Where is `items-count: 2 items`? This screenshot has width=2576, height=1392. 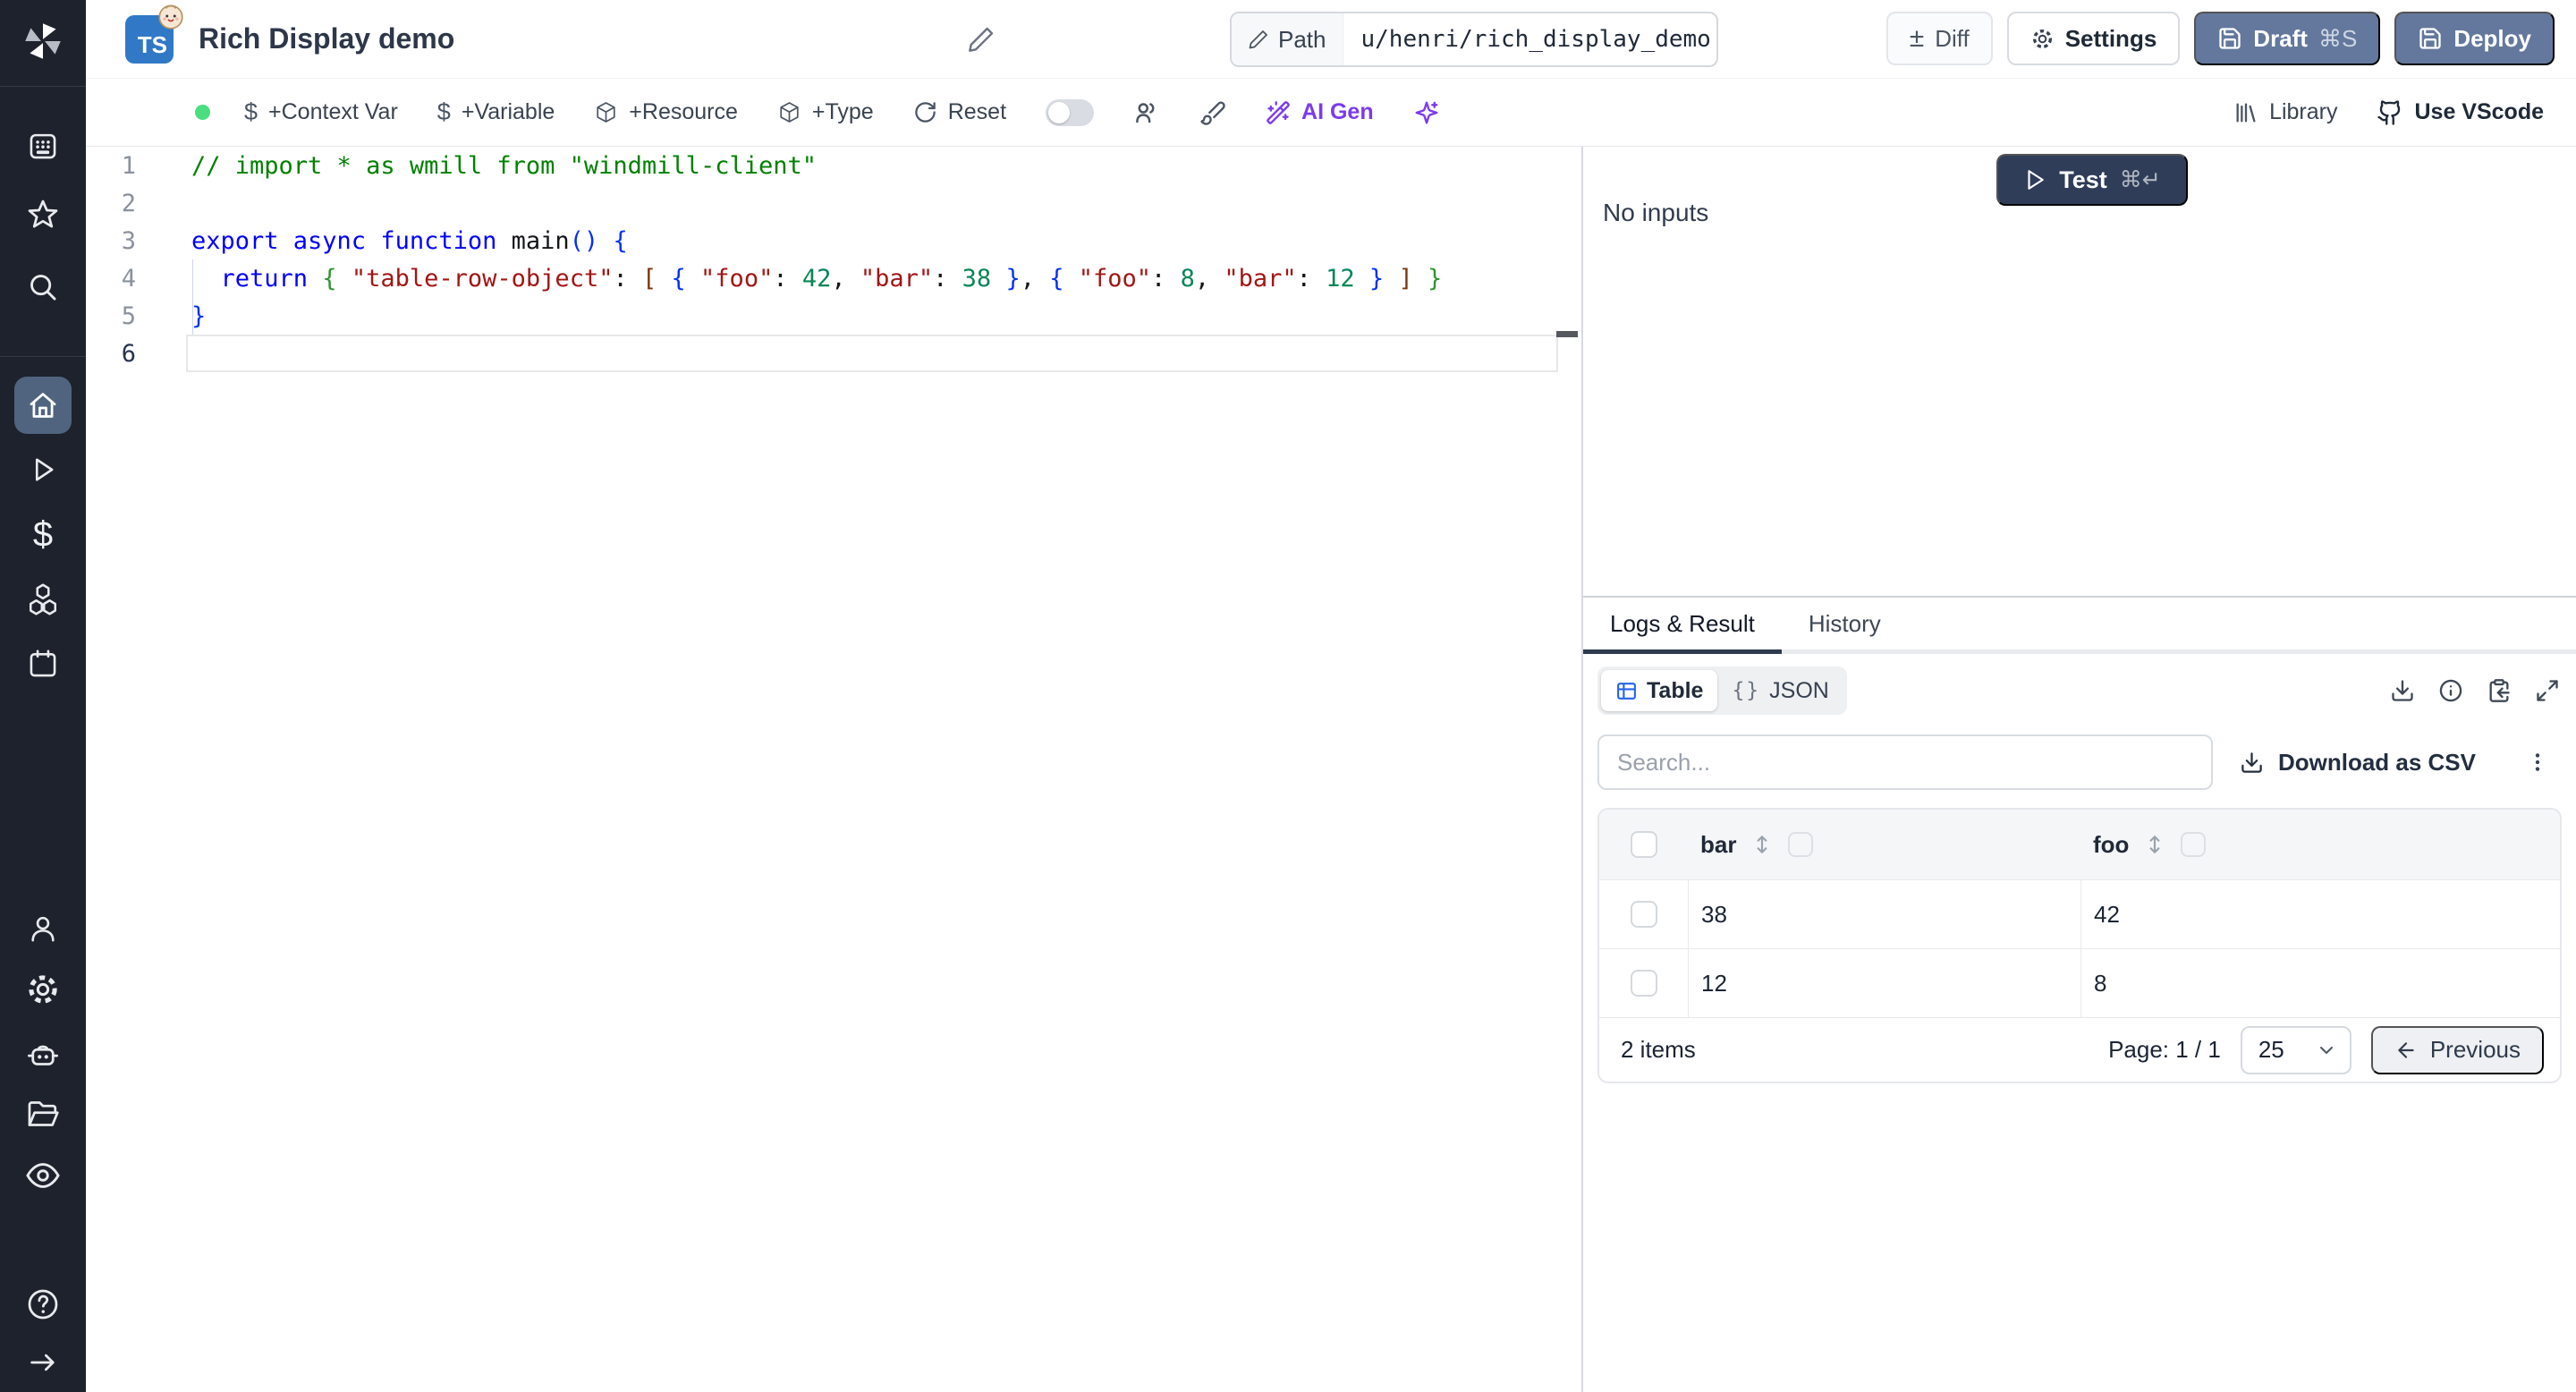
items-count: 2 items is located at coordinates (1658, 1049).